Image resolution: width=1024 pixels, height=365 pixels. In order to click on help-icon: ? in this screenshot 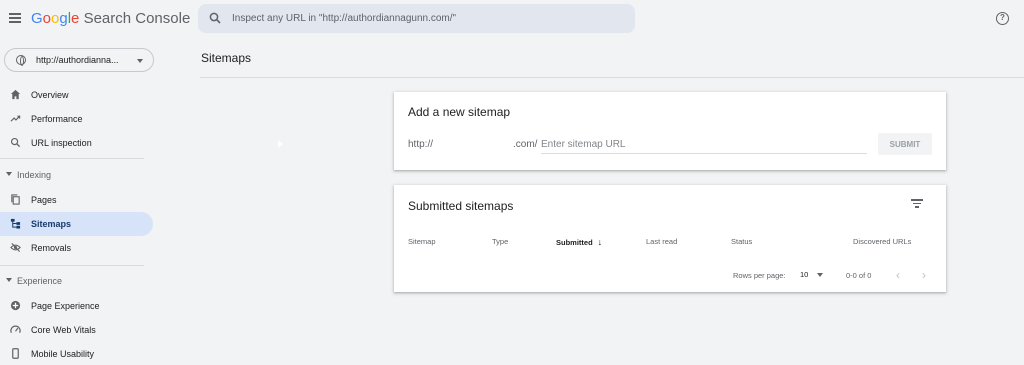, I will do `click(1002, 18)`.